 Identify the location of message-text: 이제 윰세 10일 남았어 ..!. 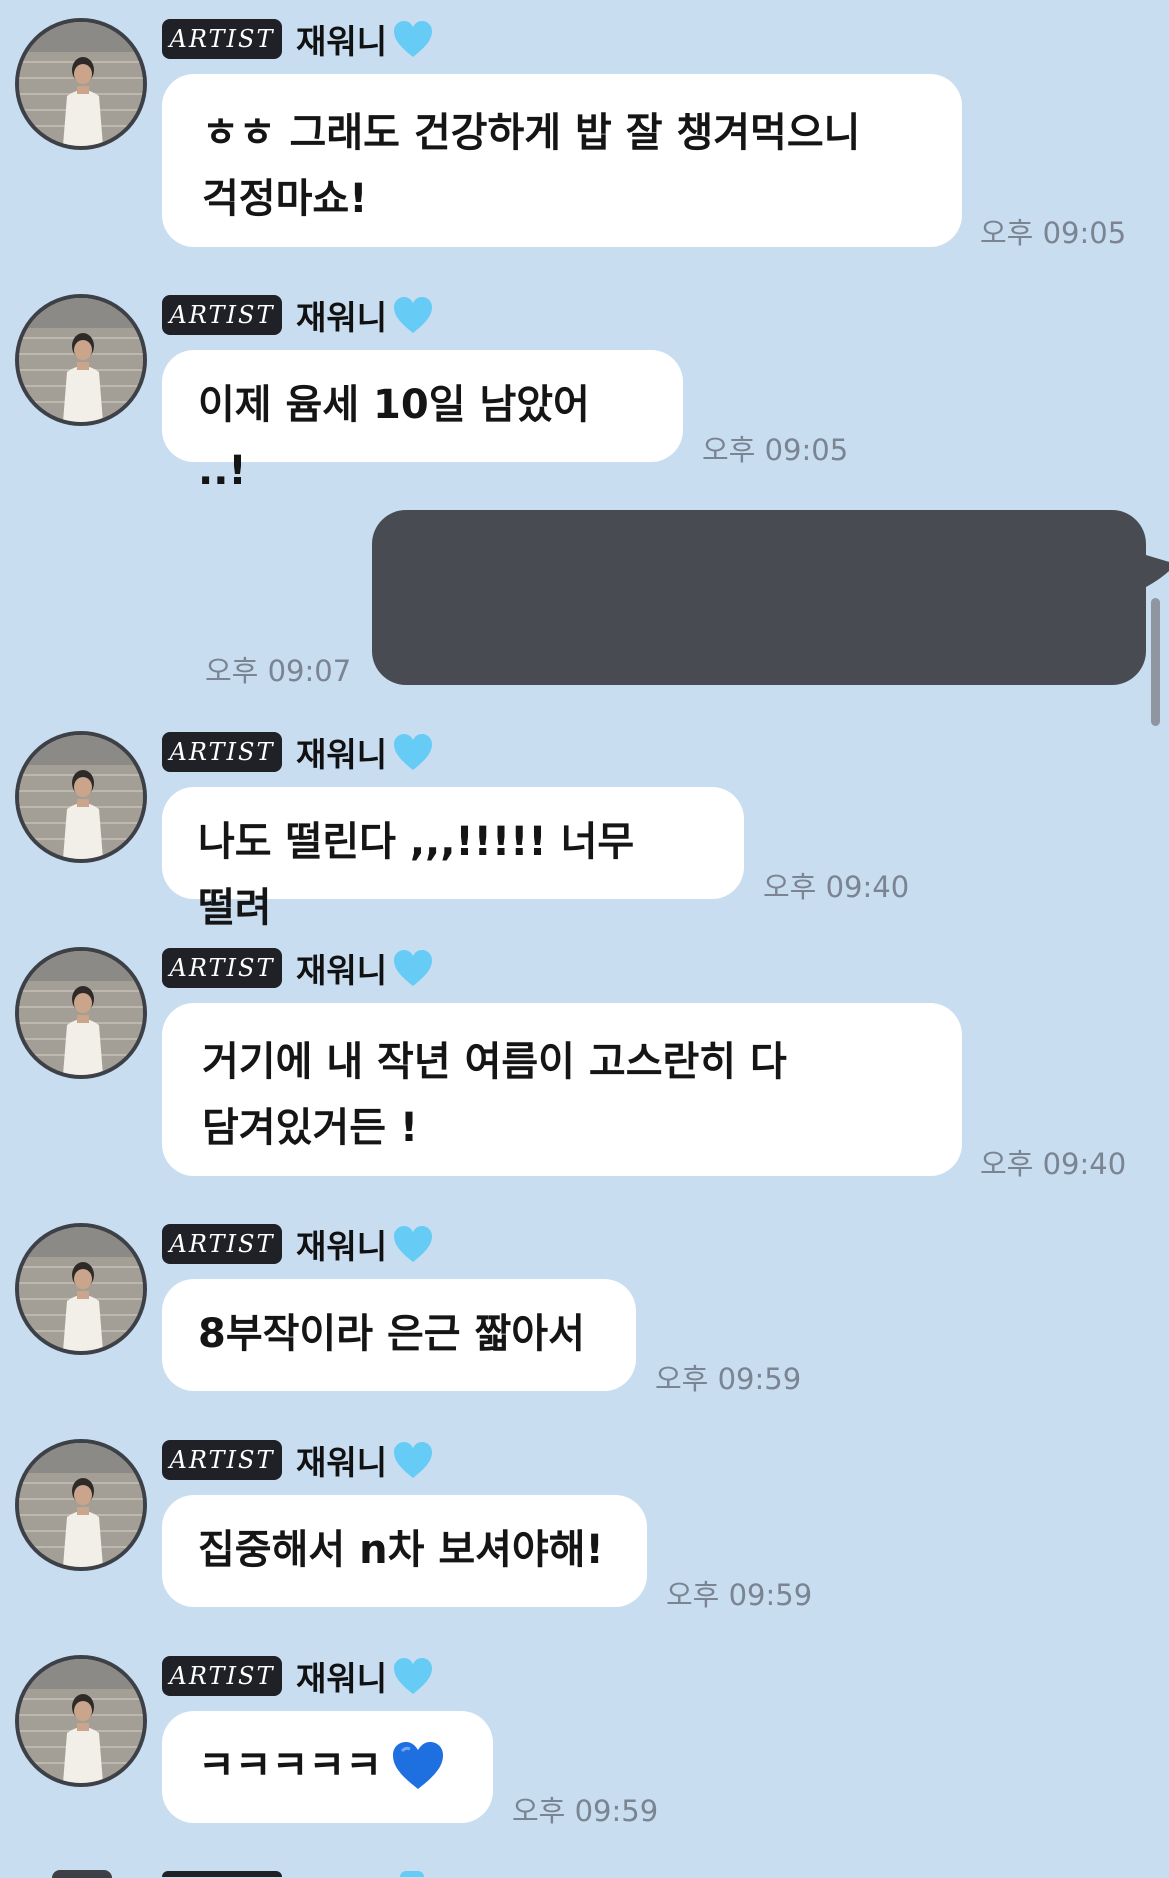
(394, 438).